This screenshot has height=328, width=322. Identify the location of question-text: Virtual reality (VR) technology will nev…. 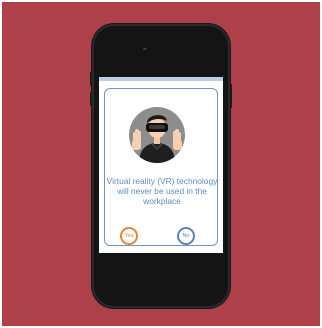
(162, 191).